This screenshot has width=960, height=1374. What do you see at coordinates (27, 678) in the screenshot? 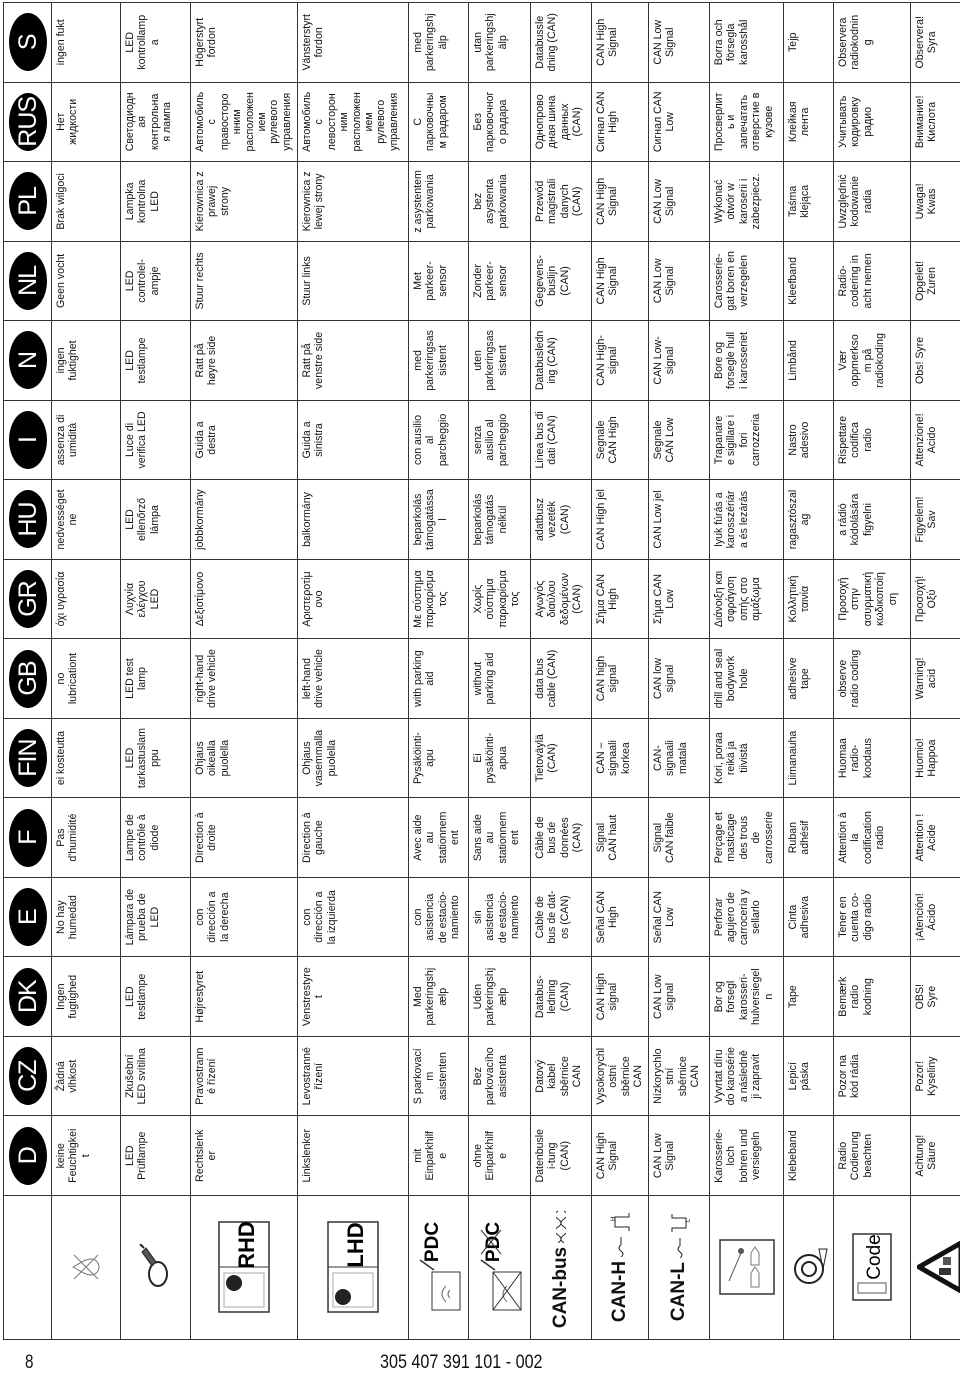
I see `language-header-gb: GB` at bounding box center [27, 678].